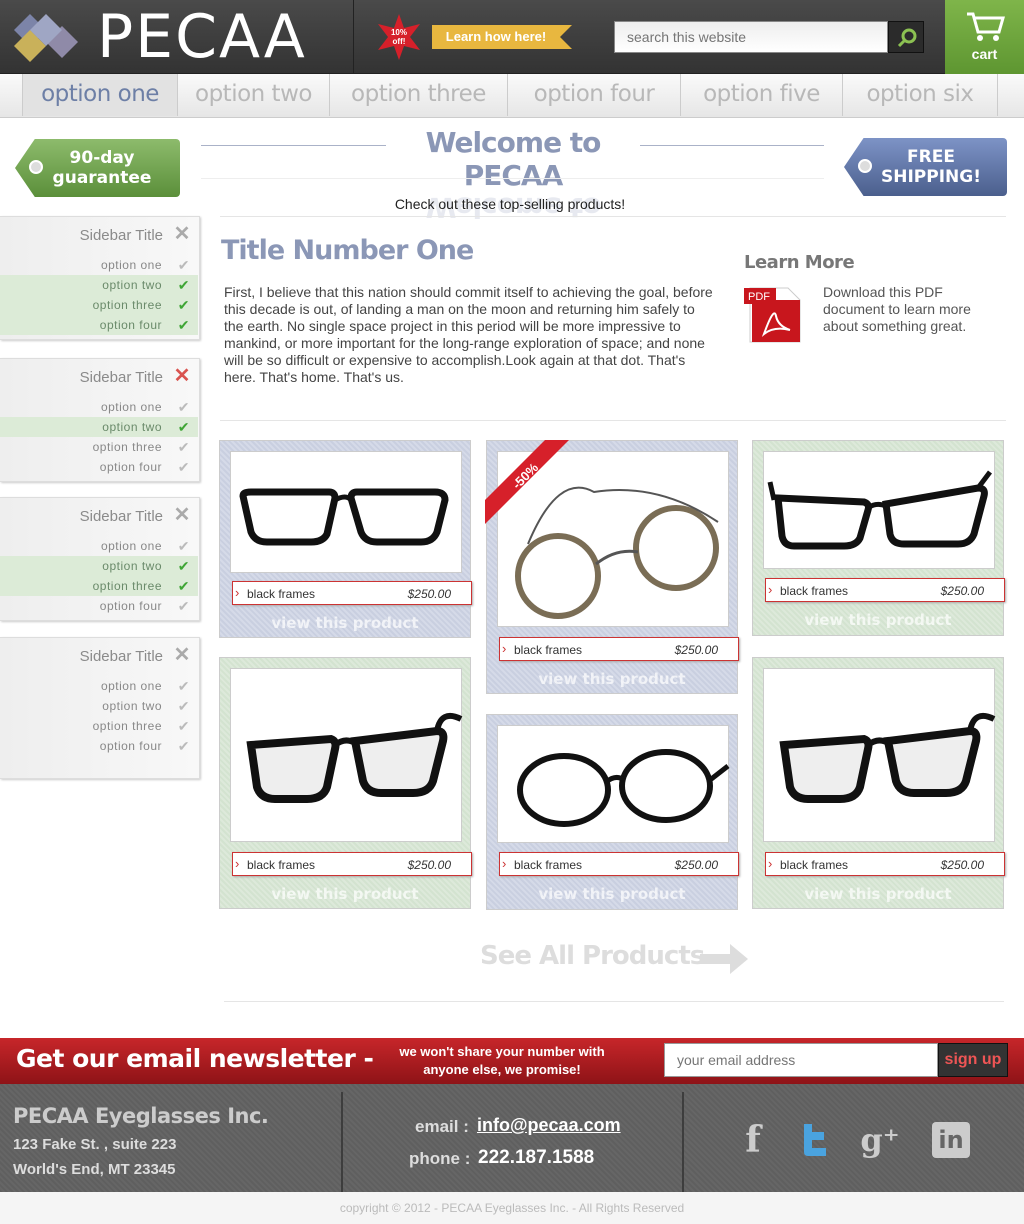  What do you see at coordinates (751, 37) in the screenshot?
I see `search-input` at bounding box center [751, 37].